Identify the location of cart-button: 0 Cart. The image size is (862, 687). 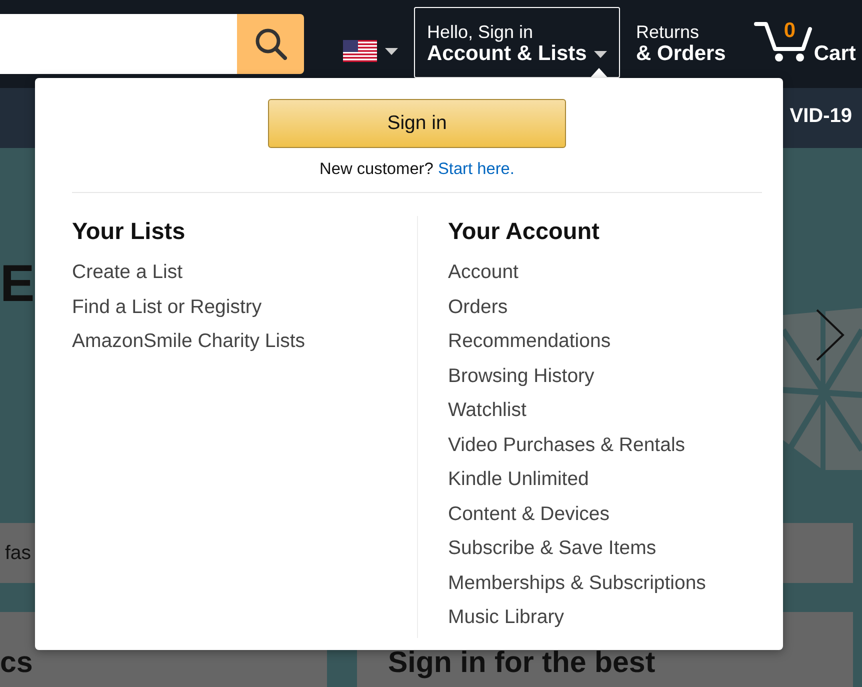
(805, 43).